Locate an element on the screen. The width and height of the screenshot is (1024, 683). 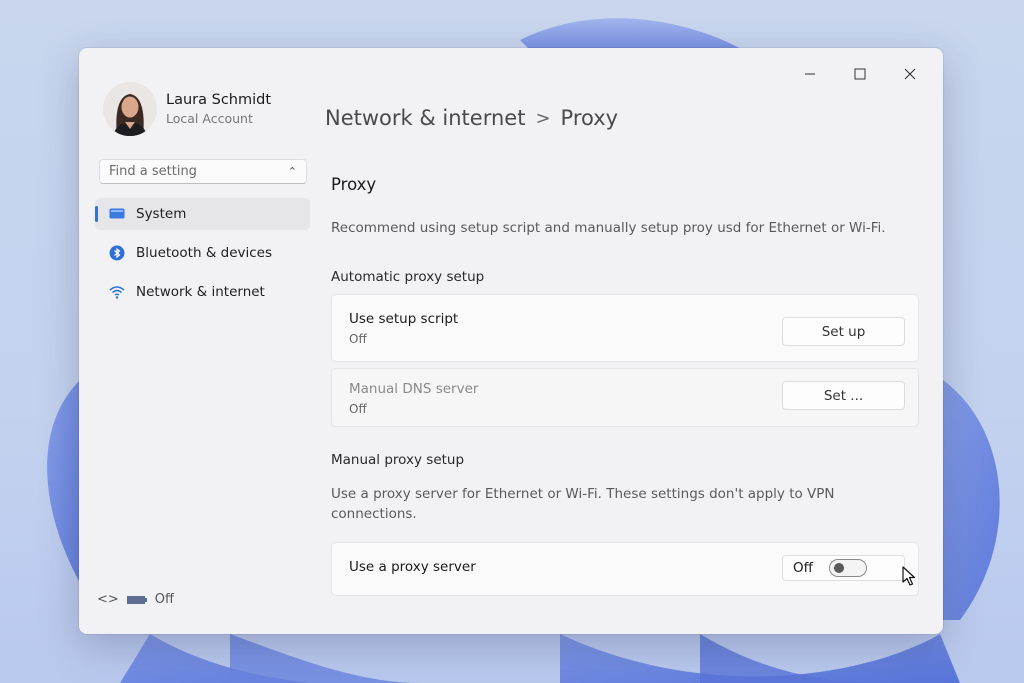
search-input: Find a setting ⌃ is located at coordinates (203, 171).